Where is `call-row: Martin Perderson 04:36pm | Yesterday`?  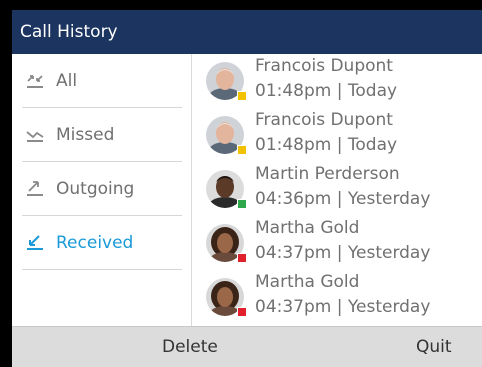 call-row: Martin Perderson 04:36pm | Yesterday is located at coordinates (337, 189).